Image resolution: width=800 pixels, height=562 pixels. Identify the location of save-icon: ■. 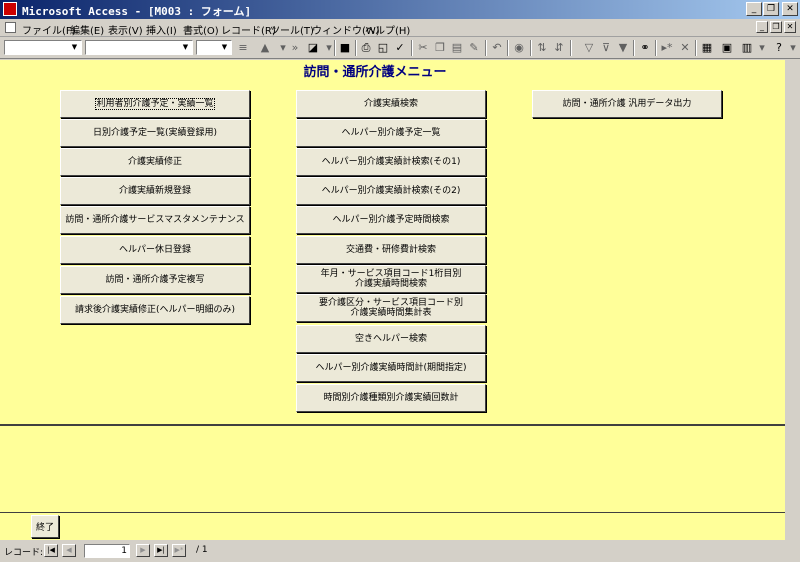
(345, 48).